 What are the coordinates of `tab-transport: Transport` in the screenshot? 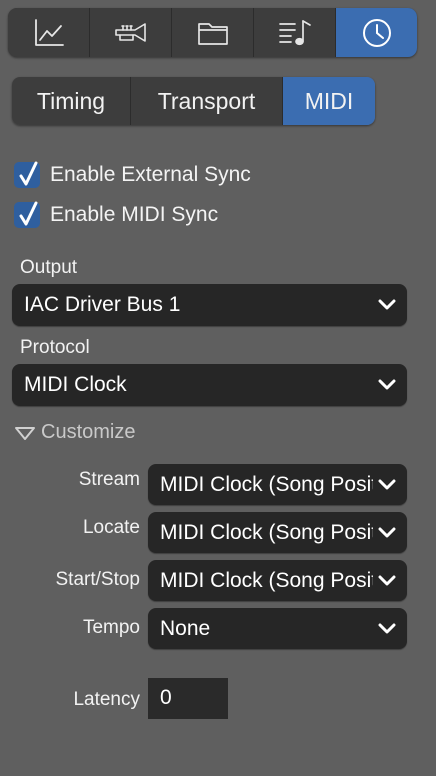 It's located at (207, 101).